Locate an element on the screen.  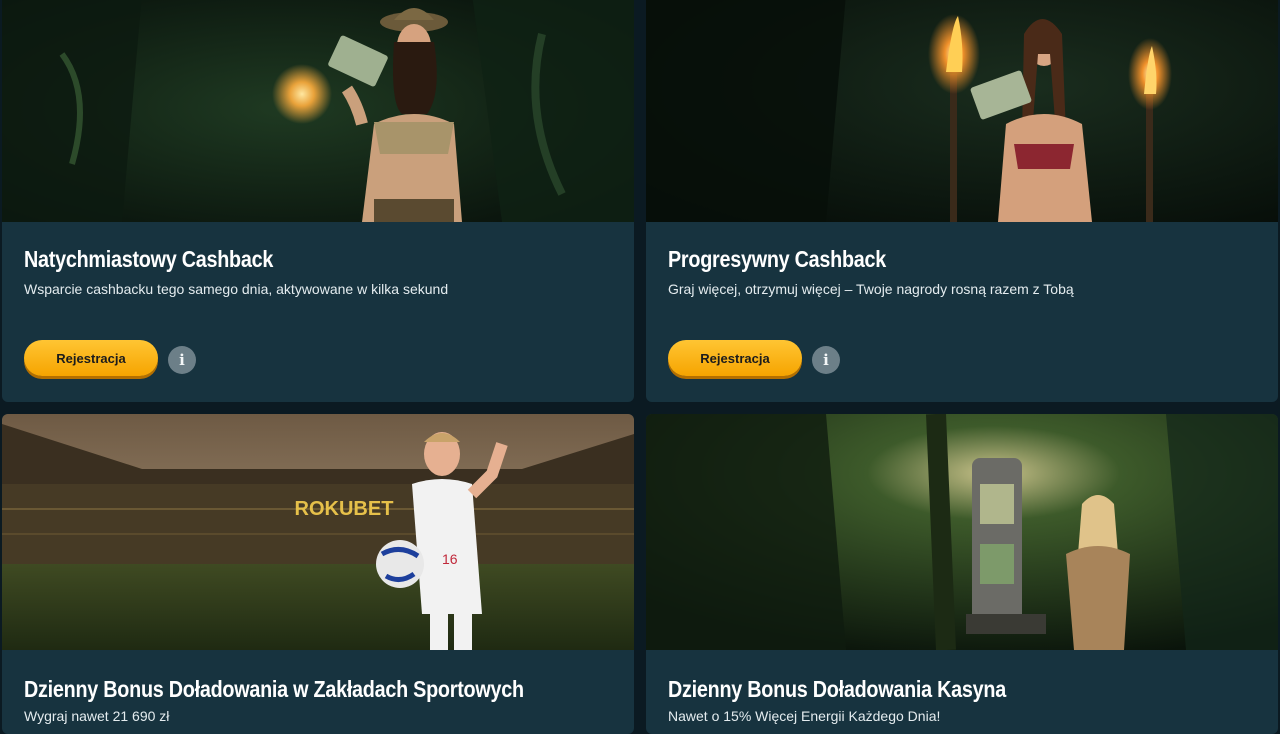
promo-title: Dzienny Bonus Doładowania Kasyna is located at coordinates (837, 689).